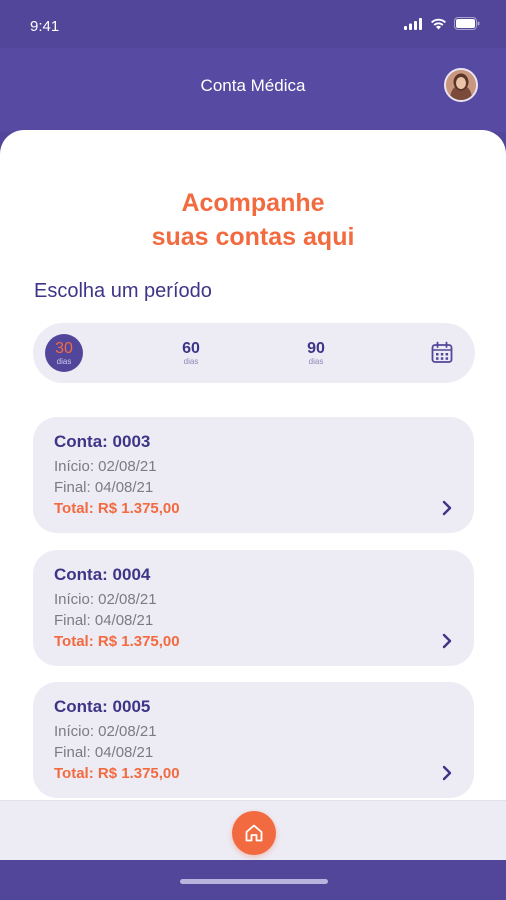  What do you see at coordinates (191, 348) in the screenshot?
I see `period-60-value: 60` at bounding box center [191, 348].